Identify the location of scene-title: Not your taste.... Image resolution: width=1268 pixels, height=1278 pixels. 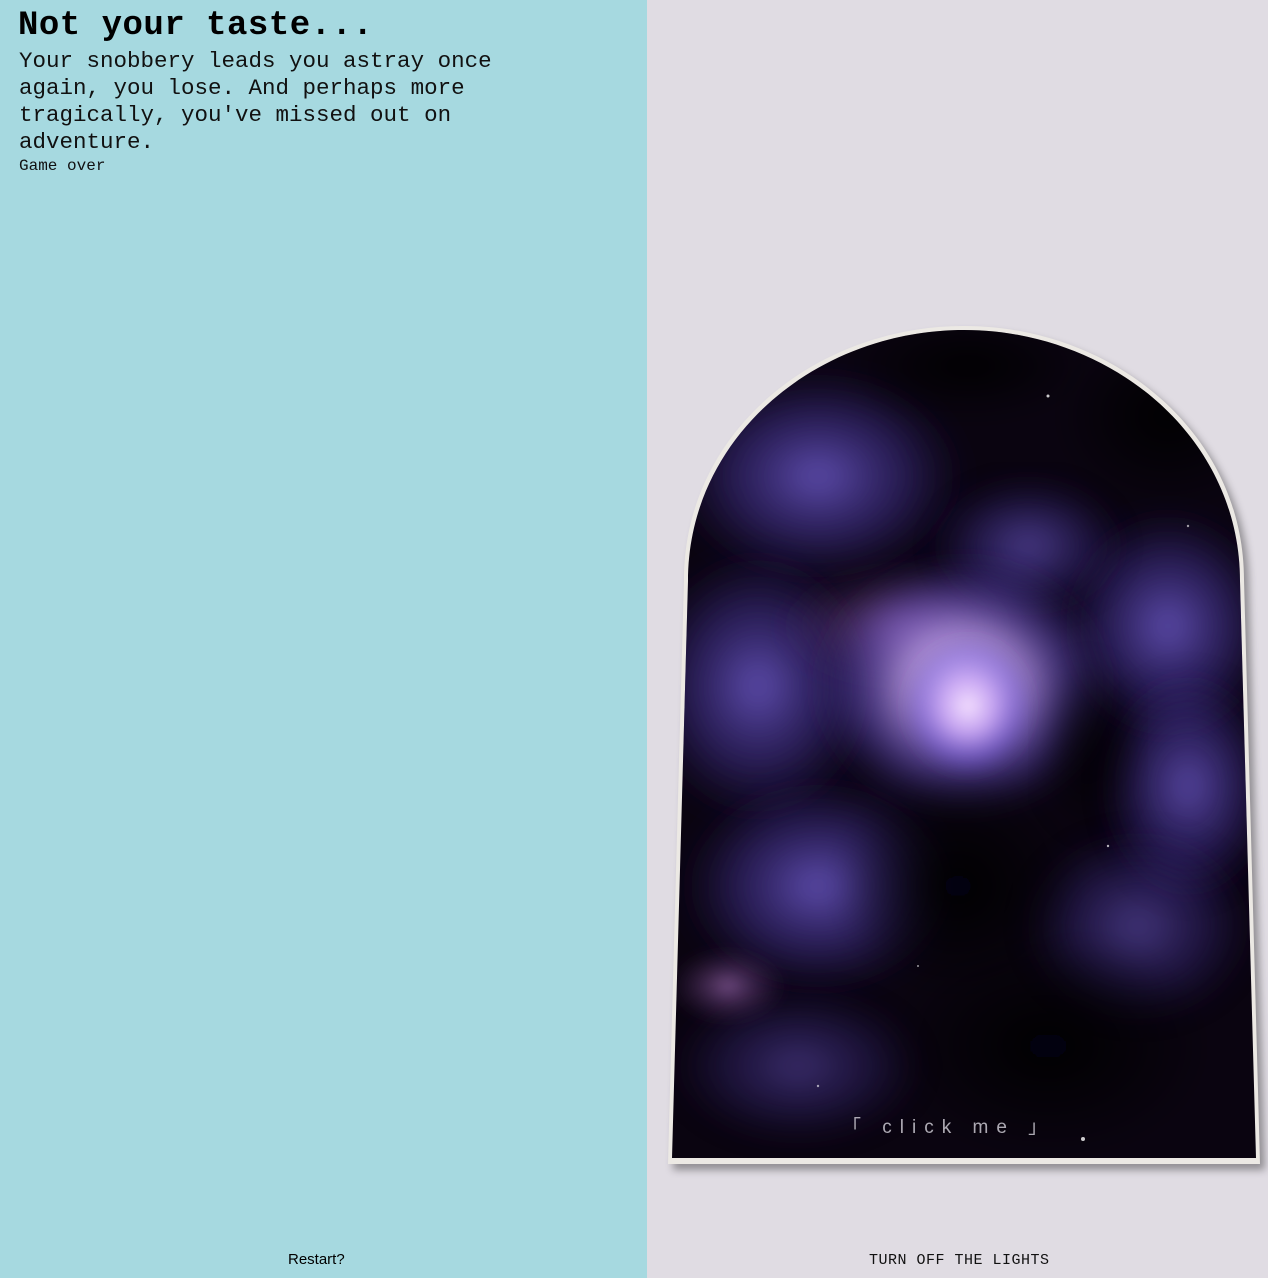
(196, 26).